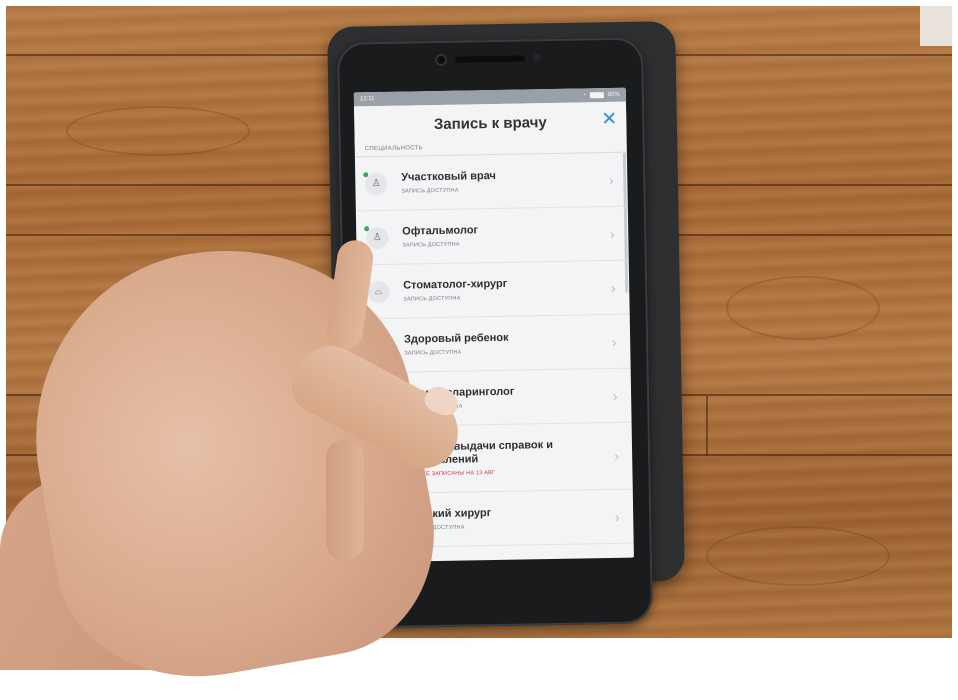 This screenshot has height=700, width=958. I want to click on list-item: ♙ Офтальмолог ЗАПИСЬ ДОСТУПНА ›, so click(492, 236).